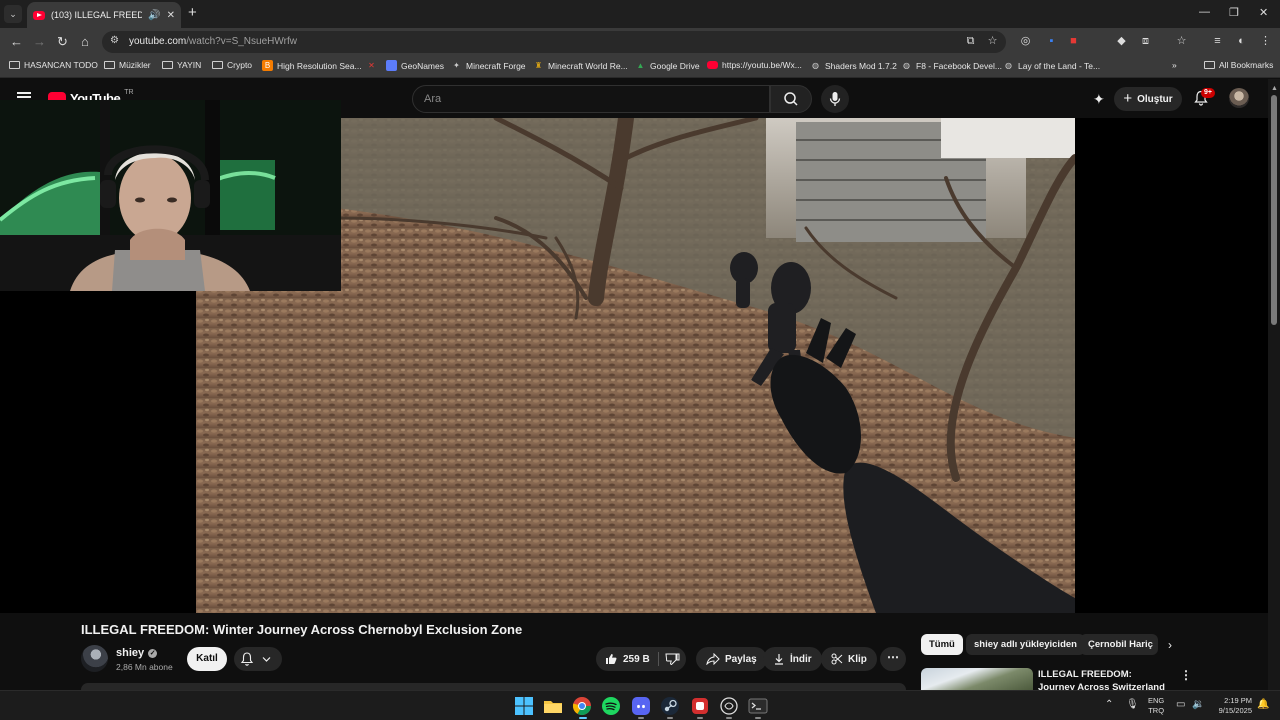 The image size is (1280, 720). Describe the element at coordinates (553, 706) in the screenshot. I see `file-explorer-icon` at that location.